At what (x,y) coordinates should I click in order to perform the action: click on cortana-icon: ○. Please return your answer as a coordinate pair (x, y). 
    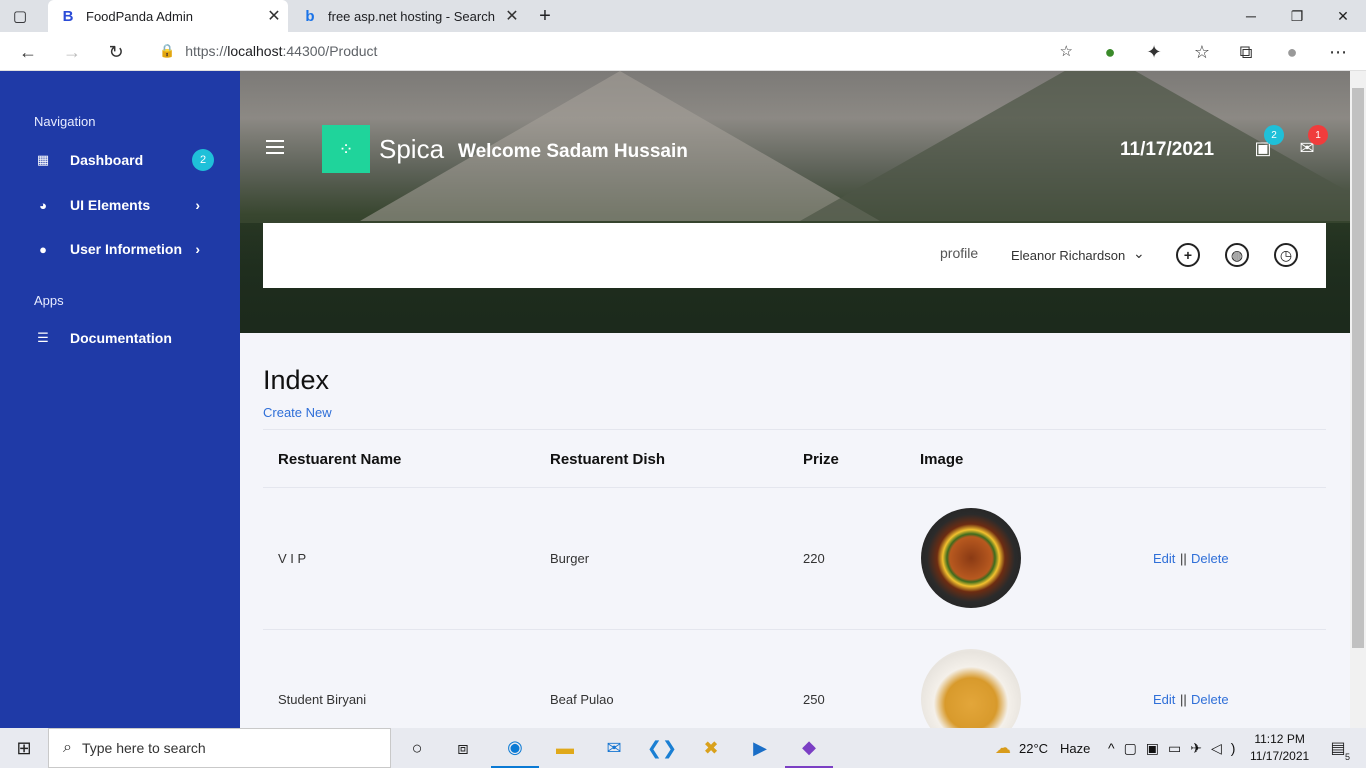
    Looking at the image, I should click on (417, 748).